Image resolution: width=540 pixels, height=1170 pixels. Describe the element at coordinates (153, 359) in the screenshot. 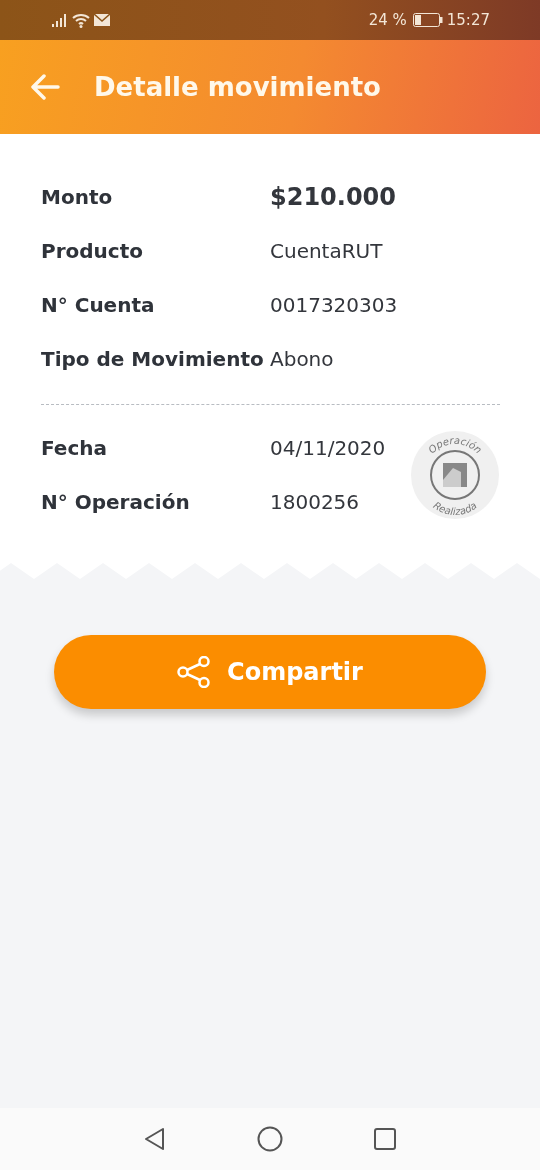

I see `detail-label: Tipo de Movimiento` at that location.